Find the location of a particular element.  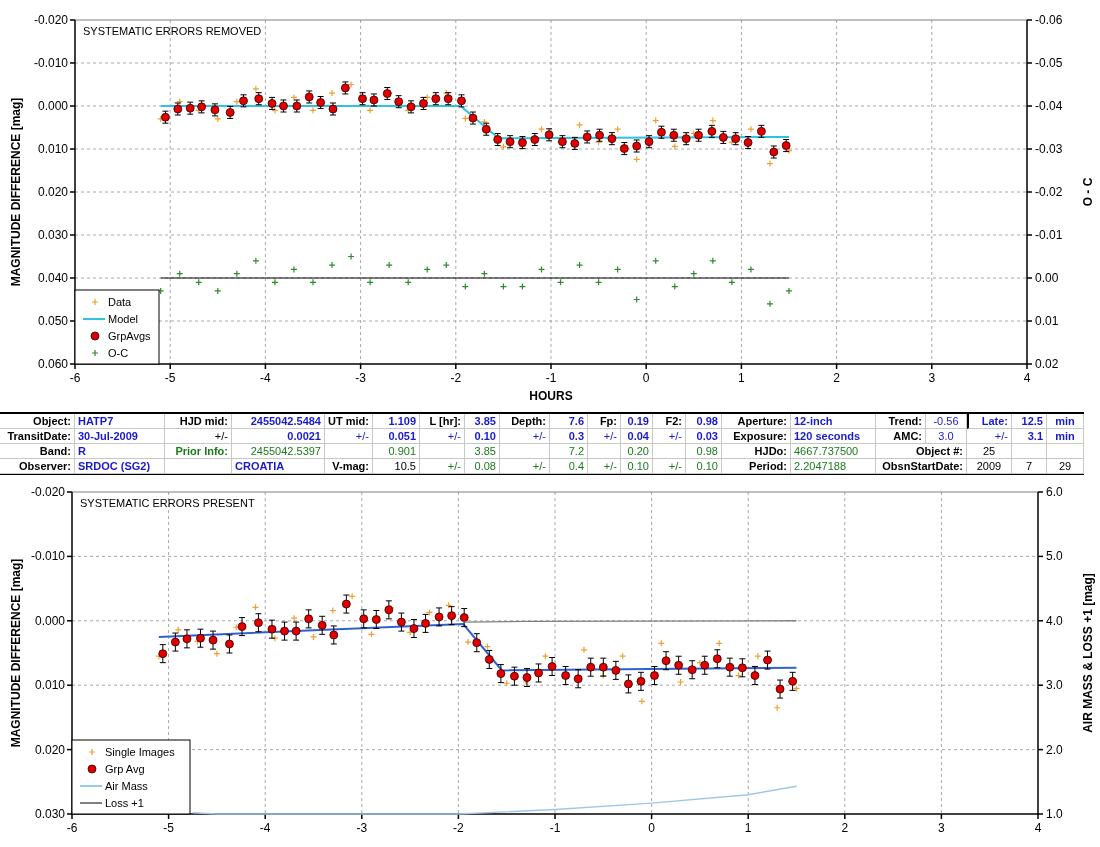

field-value: 0.19 is located at coordinates (637, 421).